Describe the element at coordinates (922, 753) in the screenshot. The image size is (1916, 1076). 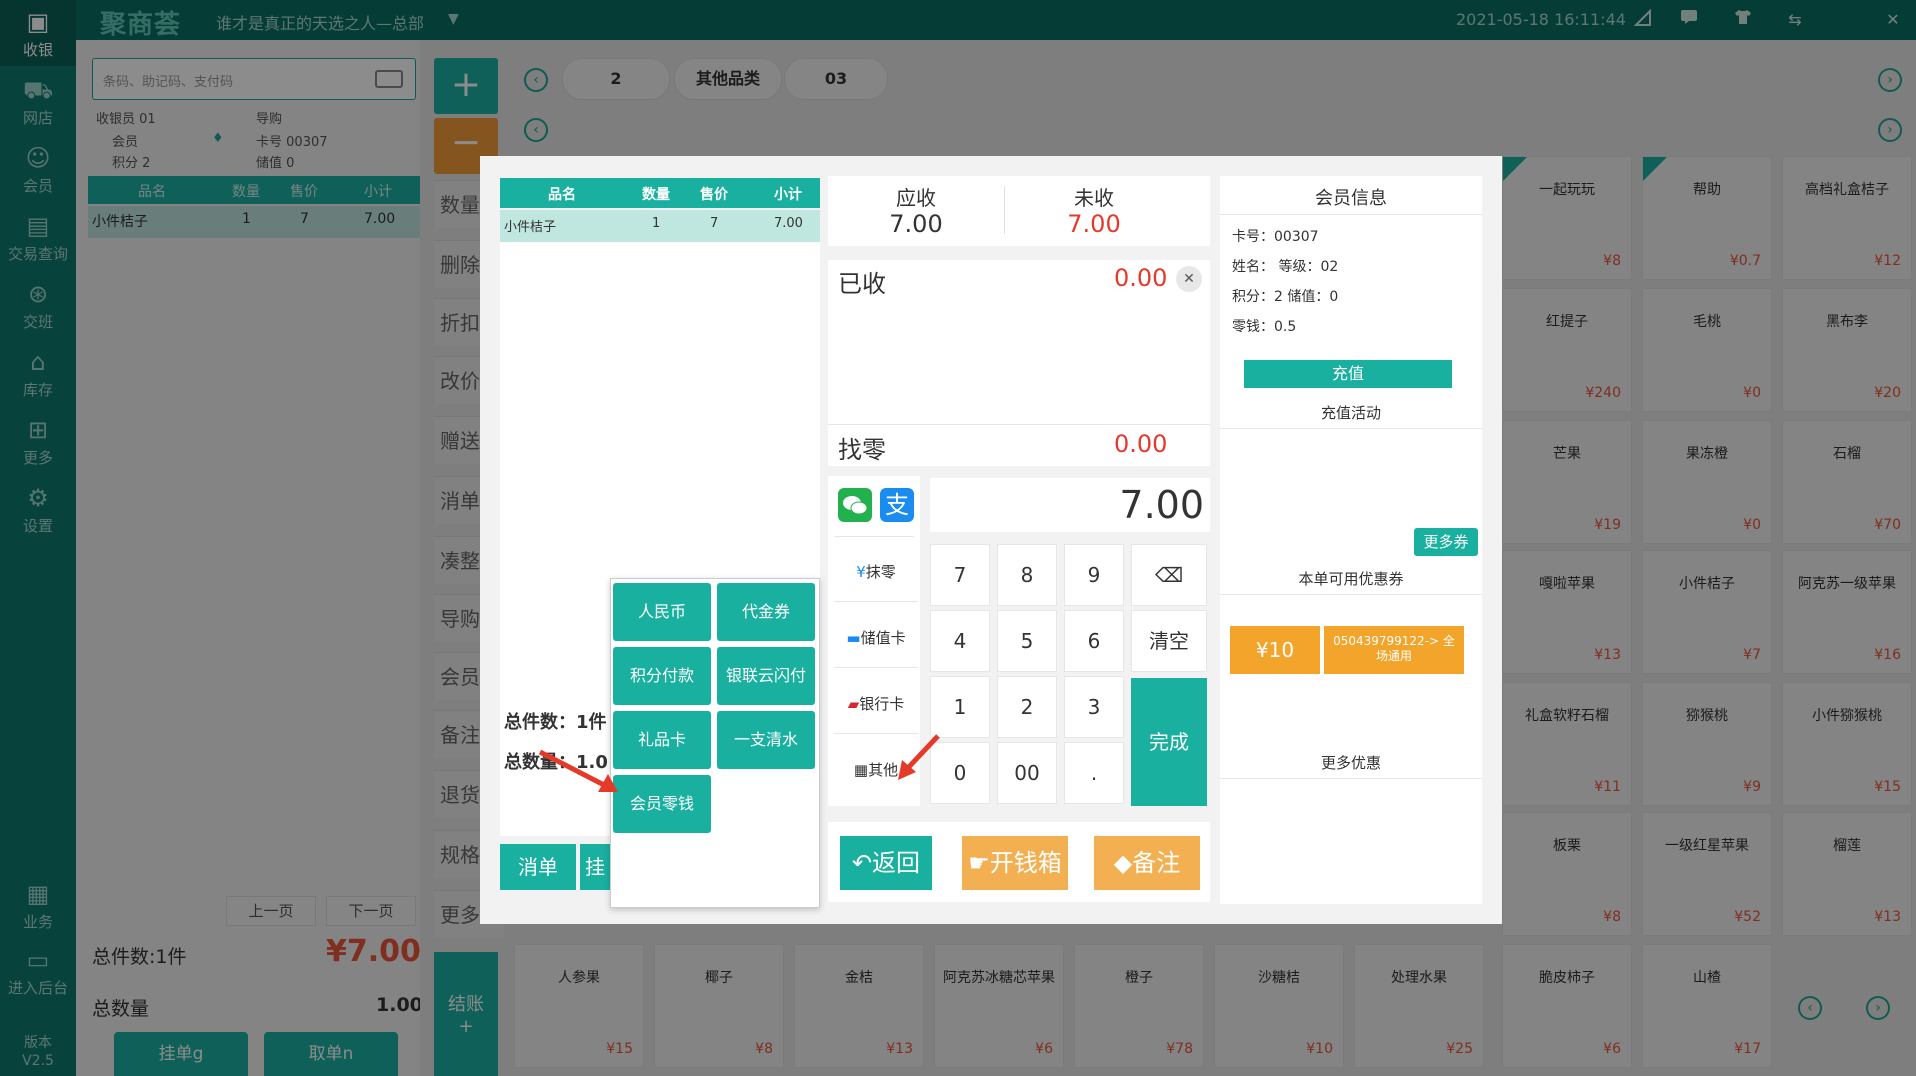
I see `arrow-to-other` at that location.